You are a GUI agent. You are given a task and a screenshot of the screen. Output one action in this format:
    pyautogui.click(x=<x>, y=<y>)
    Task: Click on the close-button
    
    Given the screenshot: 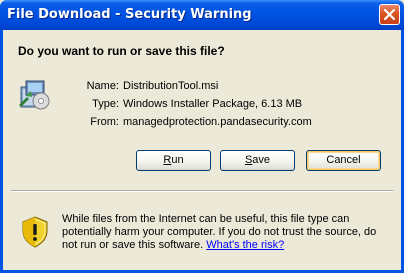 What is the action you would take?
    pyautogui.click(x=389, y=14)
    